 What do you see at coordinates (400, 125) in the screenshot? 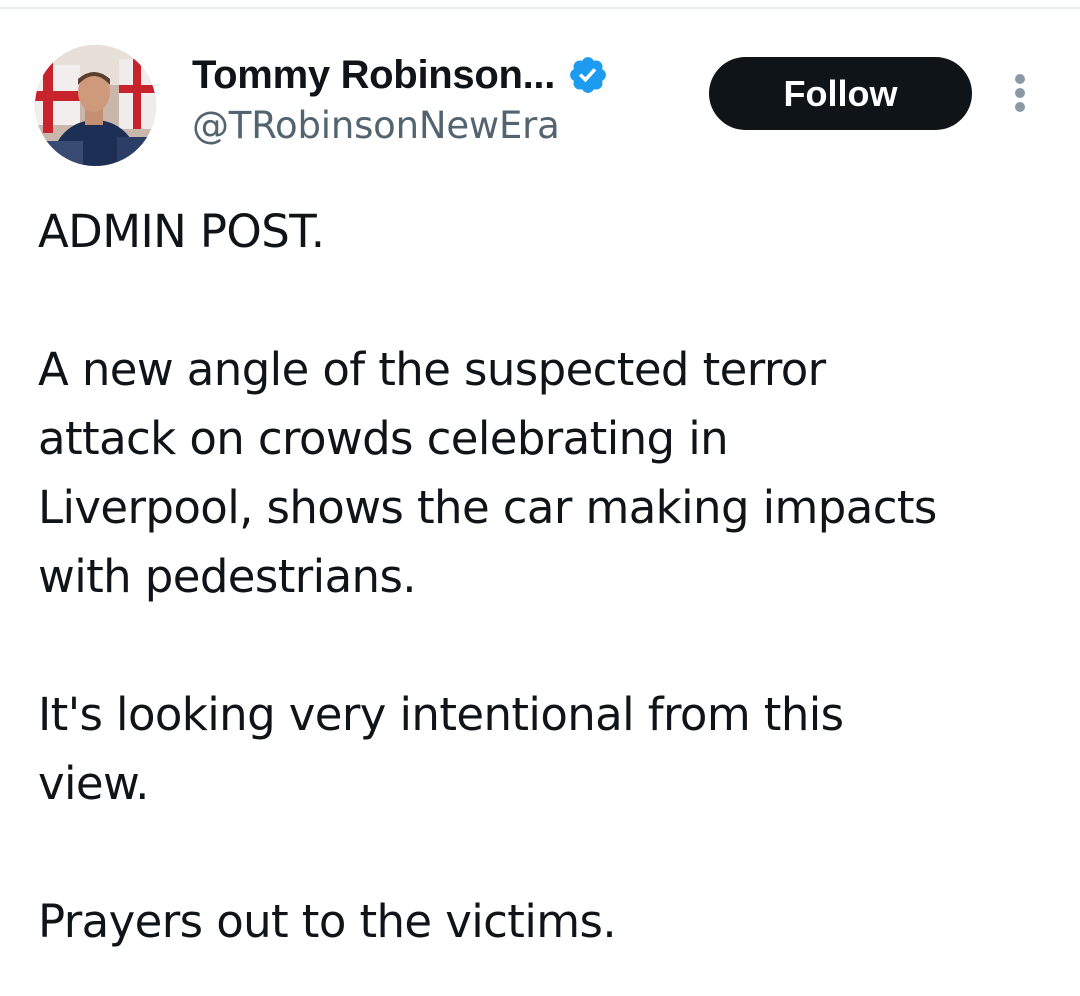
I see `user-handle: @TRobinsonNewEra` at bounding box center [400, 125].